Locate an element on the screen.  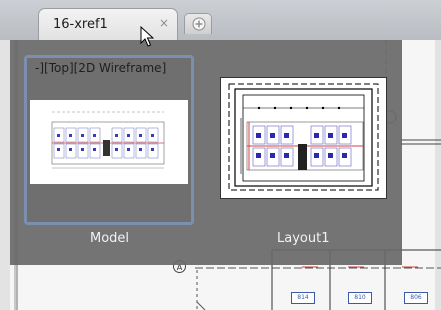
room-tag-label: 814 is located at coordinates (303, 297).